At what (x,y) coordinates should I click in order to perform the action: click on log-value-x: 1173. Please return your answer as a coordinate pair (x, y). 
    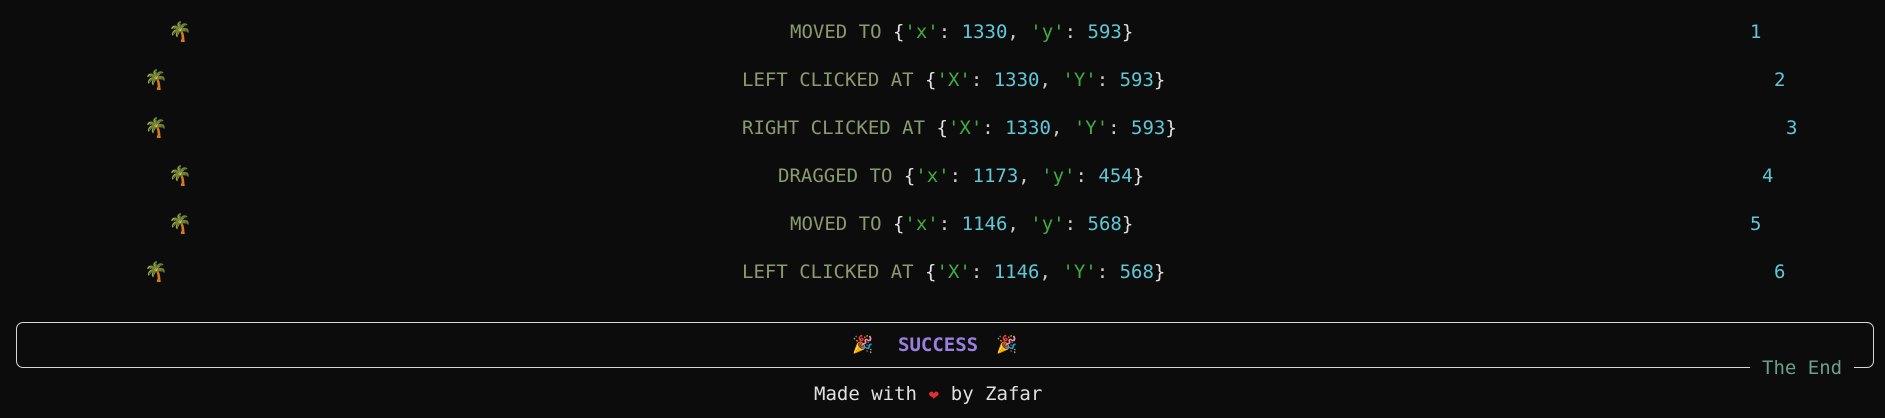
    Looking at the image, I should click on (995, 176).